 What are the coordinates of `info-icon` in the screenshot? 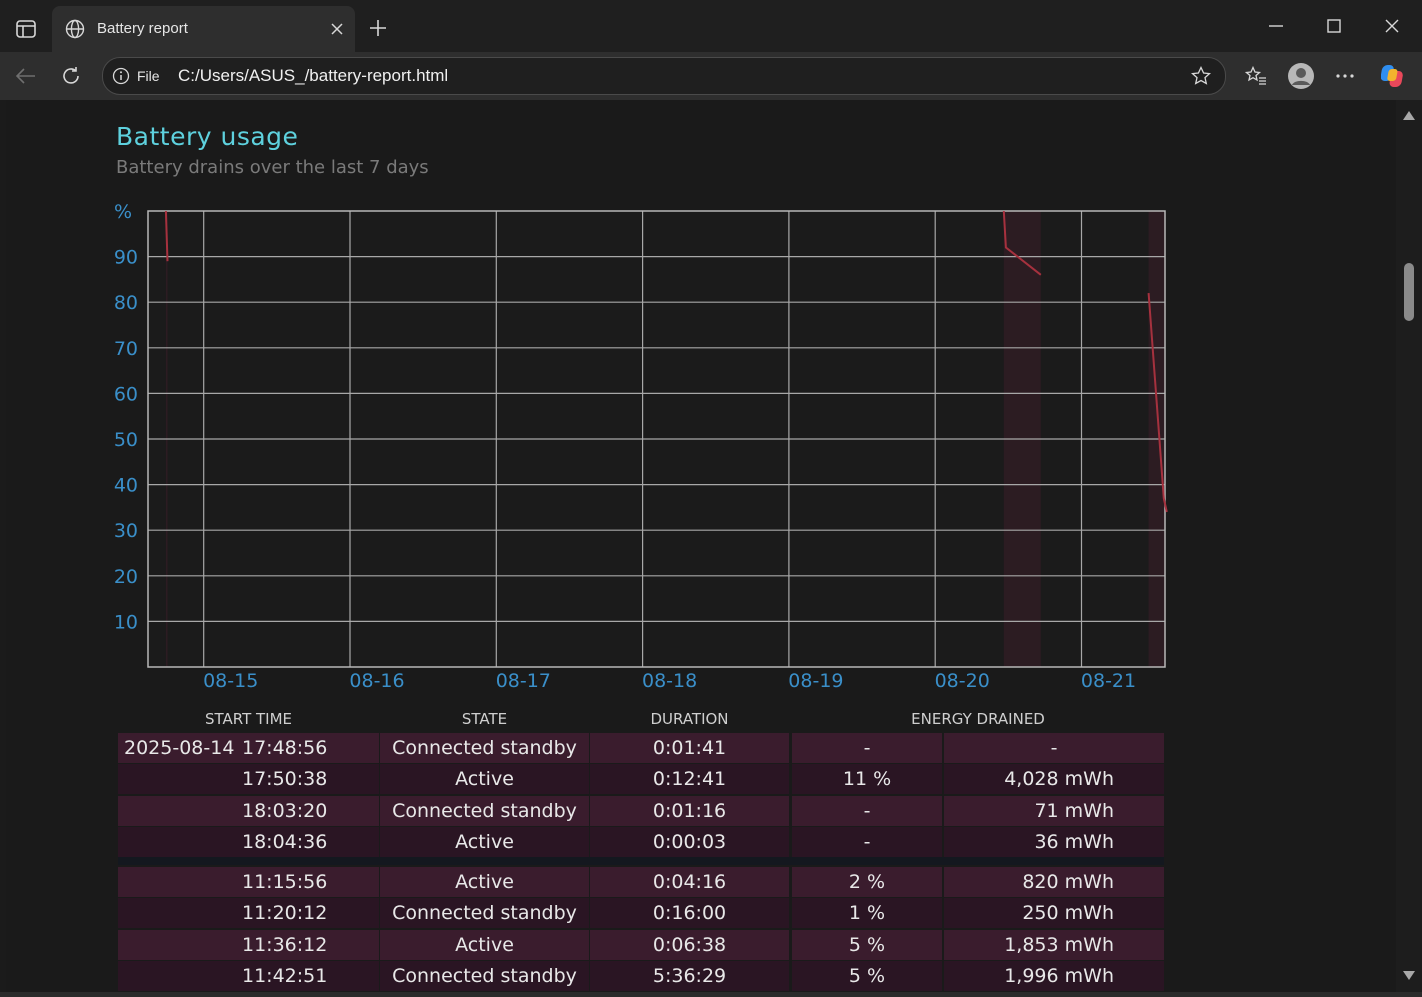 It's located at (121, 76).